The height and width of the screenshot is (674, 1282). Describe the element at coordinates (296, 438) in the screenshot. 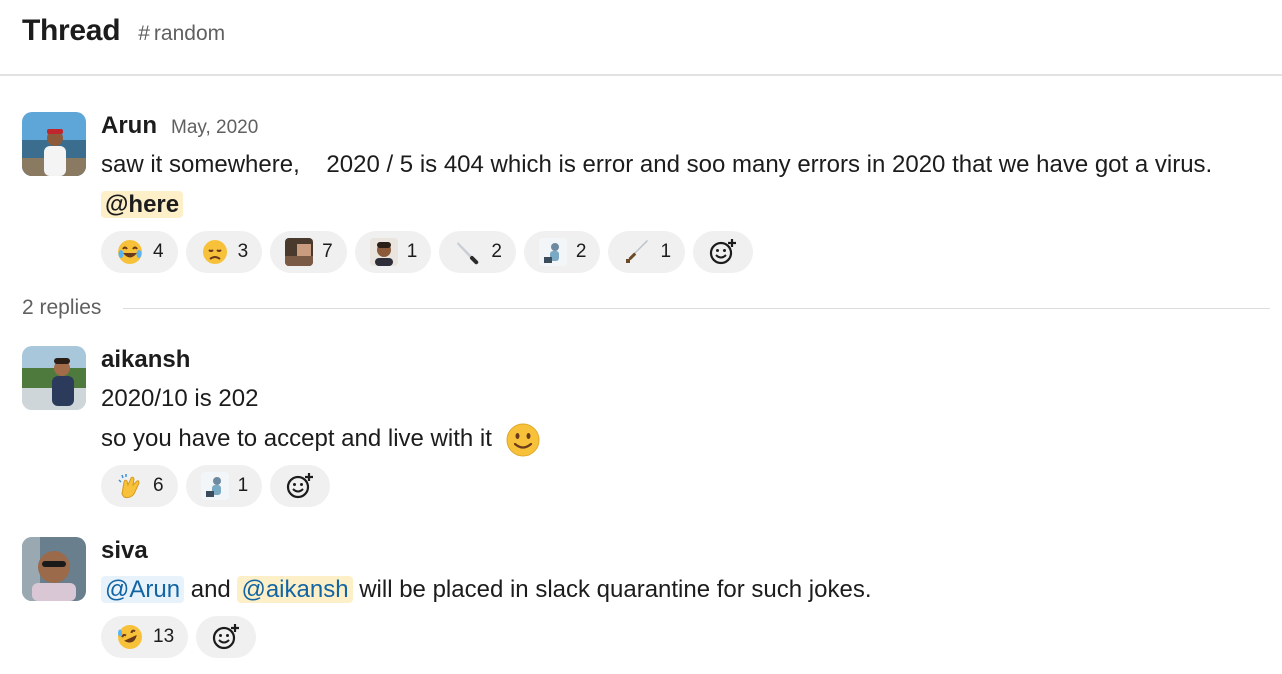

I see `message-text-line: so you have to accept and live with it` at that location.